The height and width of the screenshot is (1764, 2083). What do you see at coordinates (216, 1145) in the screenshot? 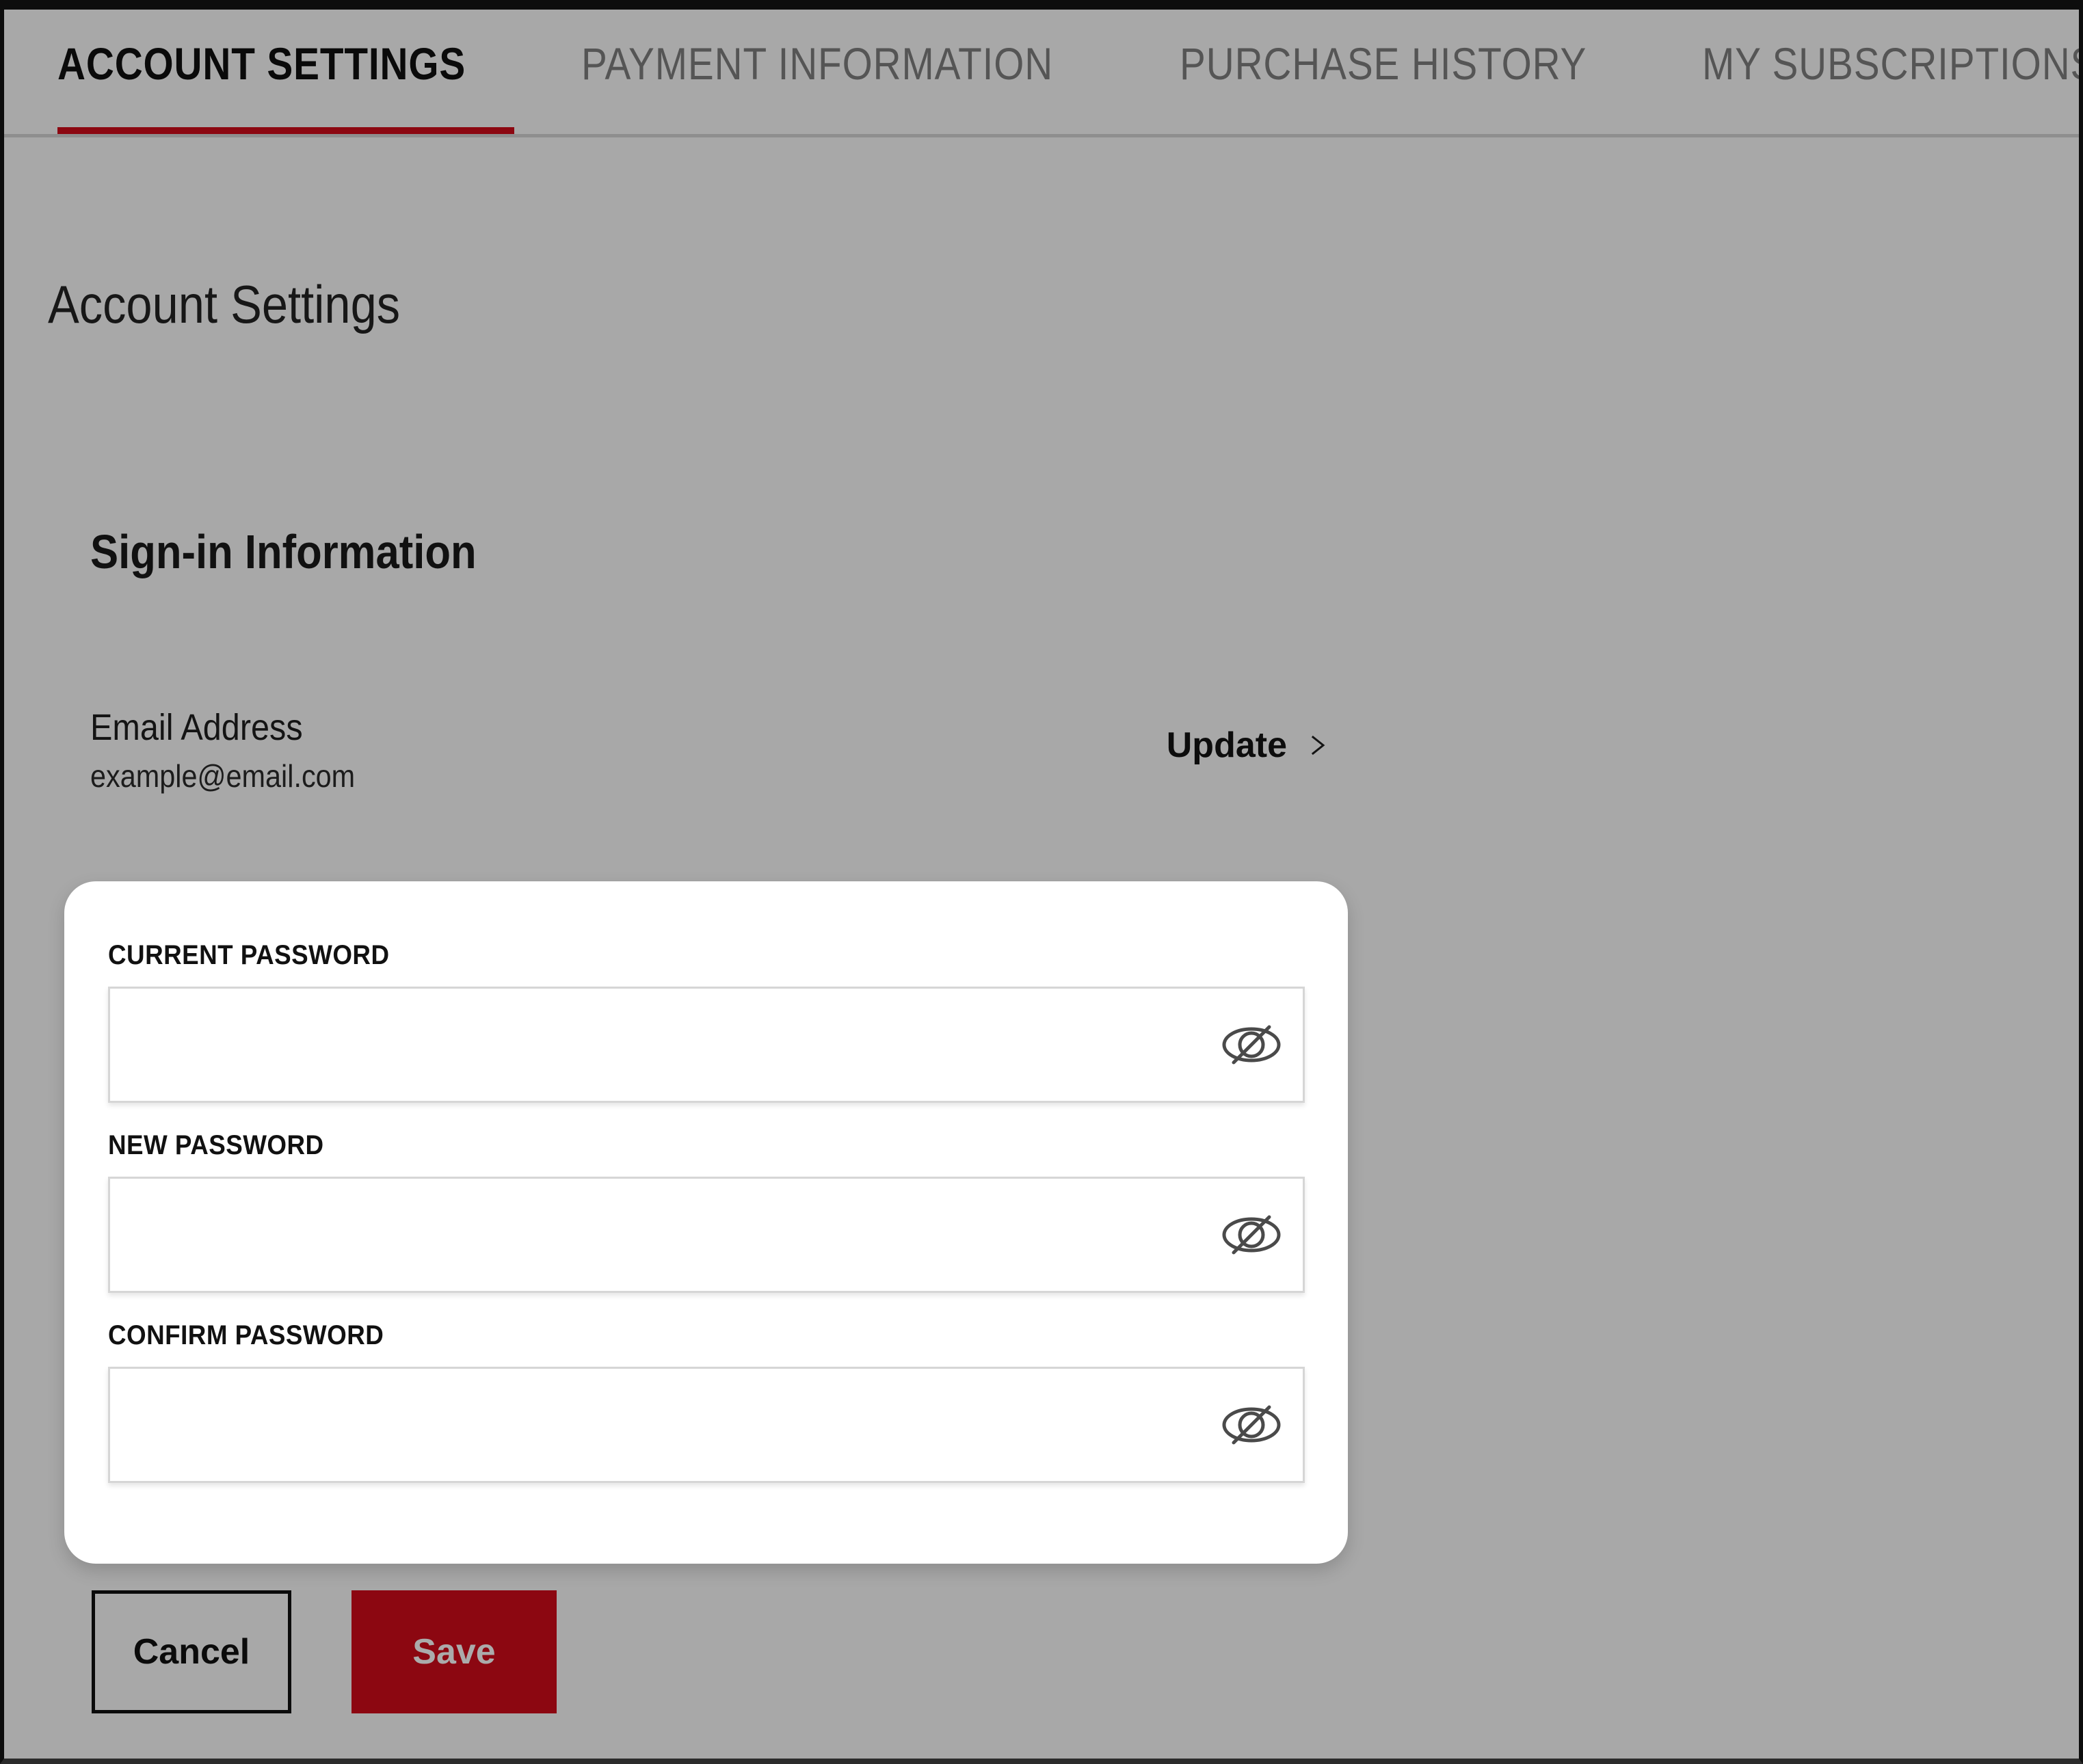
I see `new-password-label: NEW PASSWORD` at bounding box center [216, 1145].